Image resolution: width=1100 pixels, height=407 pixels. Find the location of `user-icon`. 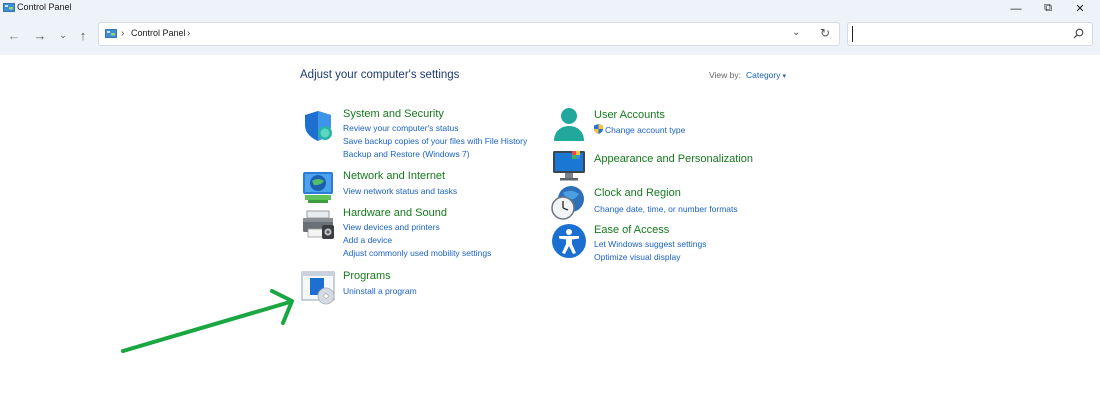

user-icon is located at coordinates (569, 125).